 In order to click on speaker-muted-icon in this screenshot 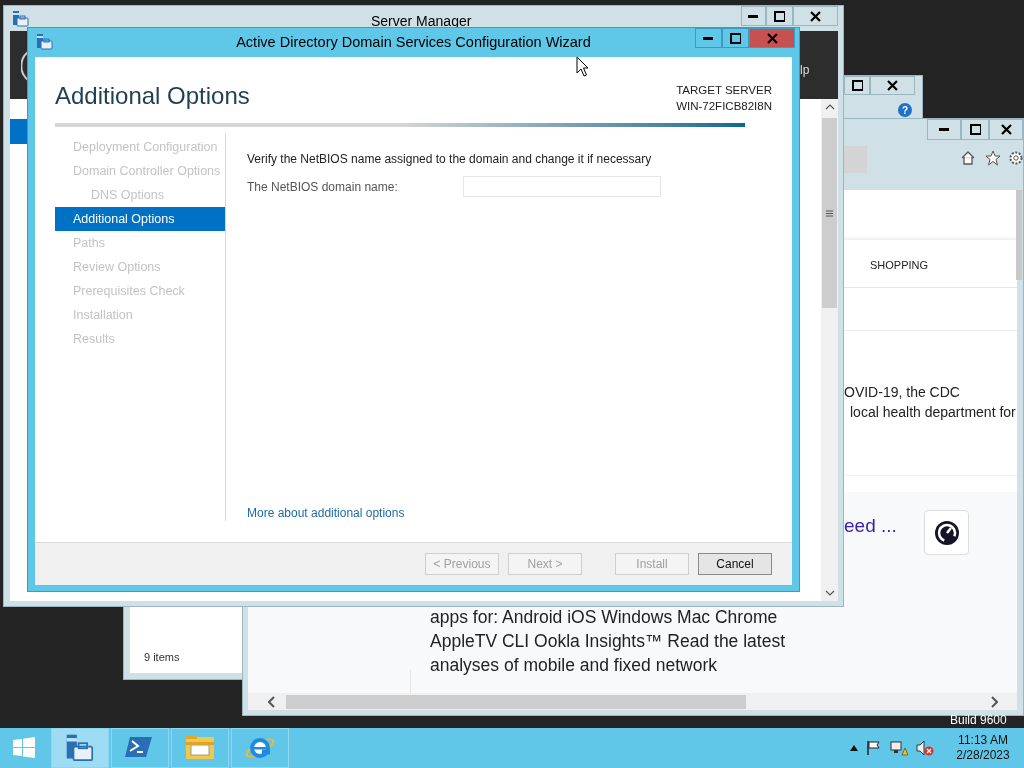, I will do `click(925, 748)`.